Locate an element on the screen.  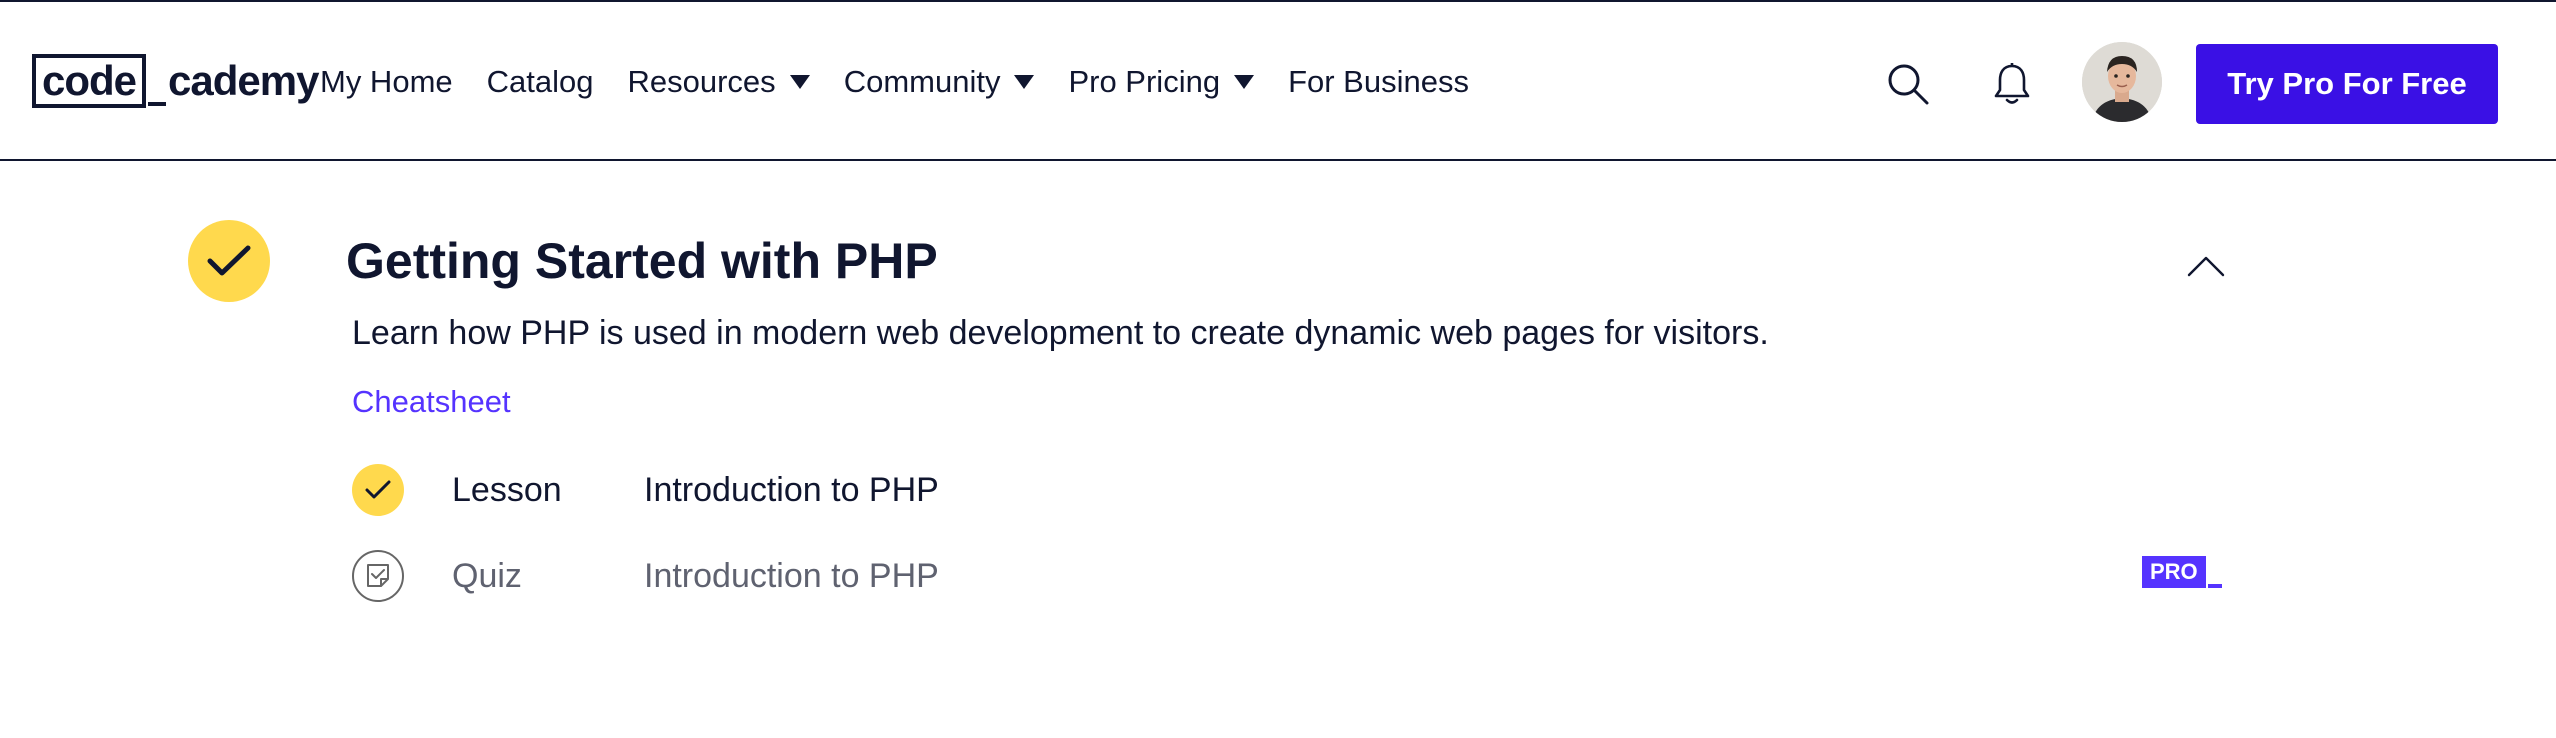
collapse-module-button is located at coordinates (2206, 266).